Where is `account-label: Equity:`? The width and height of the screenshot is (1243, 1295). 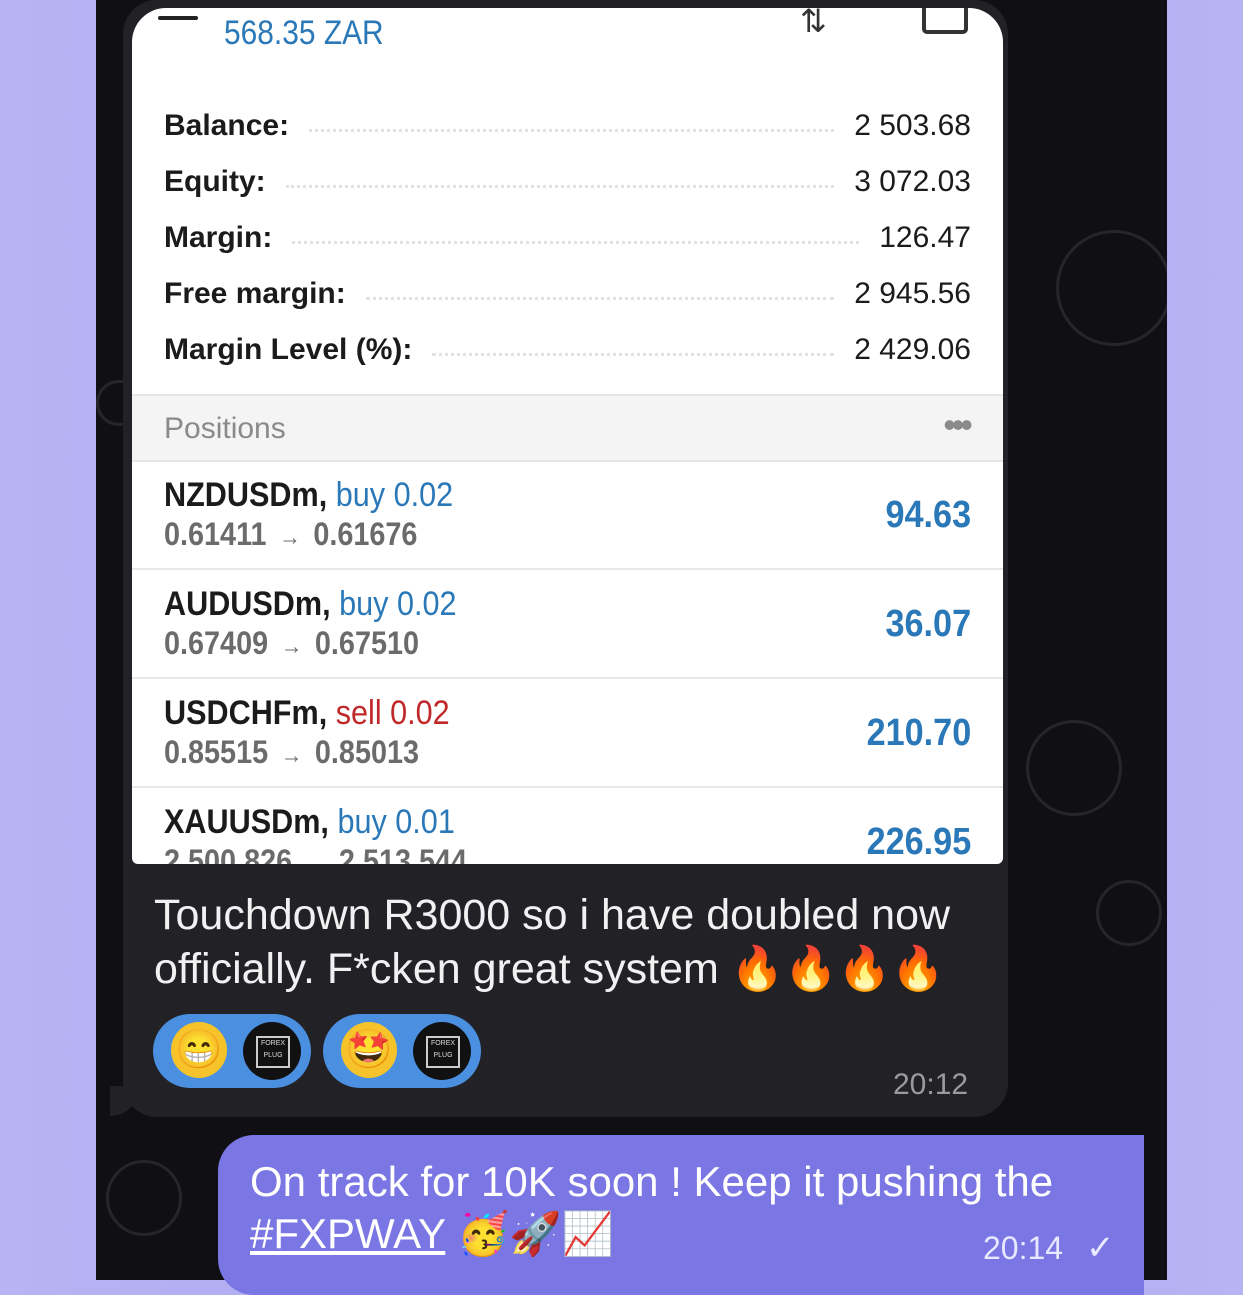
account-label: Equity: is located at coordinates (215, 181).